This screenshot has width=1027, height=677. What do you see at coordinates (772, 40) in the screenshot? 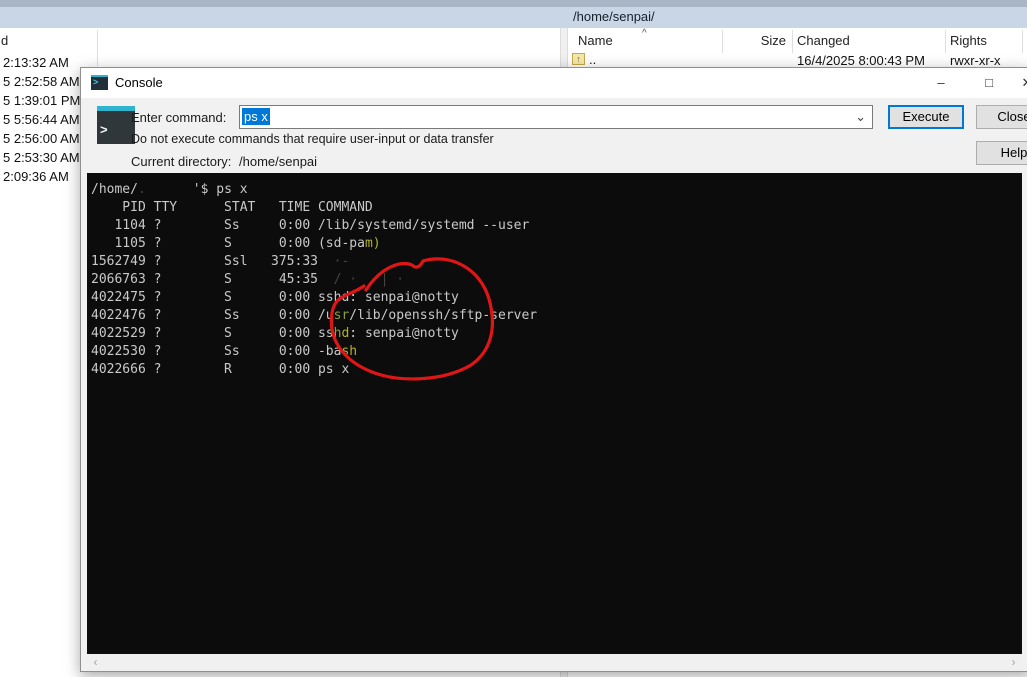
I see `column-header-size: Size` at bounding box center [772, 40].